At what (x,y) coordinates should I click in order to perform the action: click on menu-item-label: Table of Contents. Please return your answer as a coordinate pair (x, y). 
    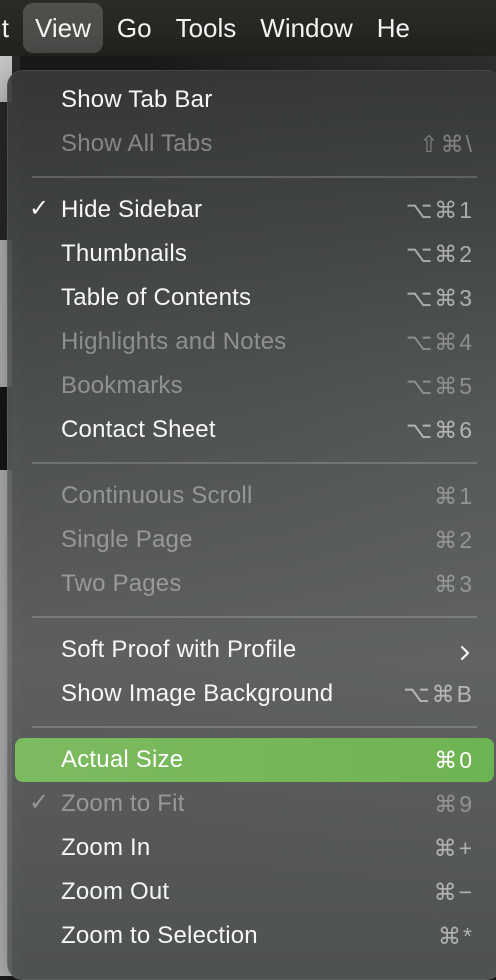
    Looking at the image, I should click on (156, 297).